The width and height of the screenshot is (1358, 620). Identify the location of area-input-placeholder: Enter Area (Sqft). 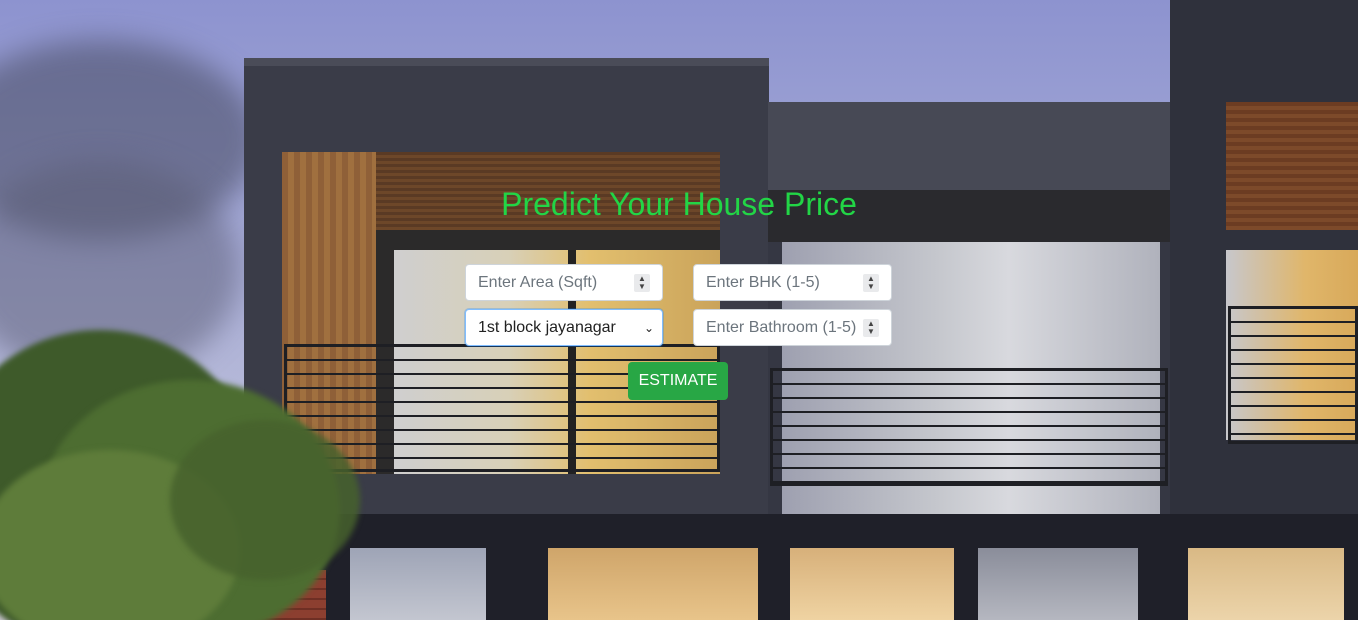
(538, 282).